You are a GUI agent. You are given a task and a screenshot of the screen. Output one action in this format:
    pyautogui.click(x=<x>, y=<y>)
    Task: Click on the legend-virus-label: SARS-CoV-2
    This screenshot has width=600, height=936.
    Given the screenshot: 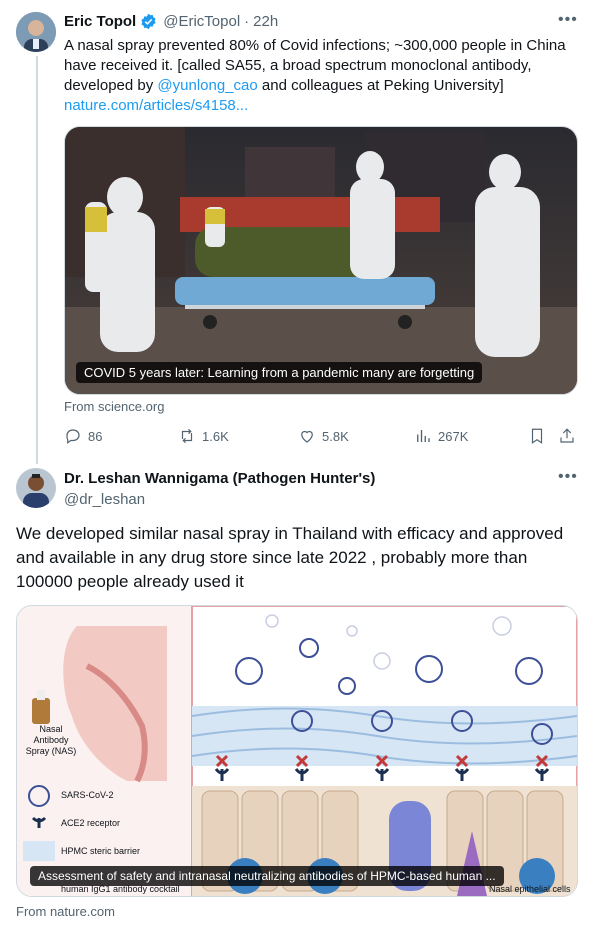 What is the action you would take?
    pyautogui.click(x=87, y=795)
    